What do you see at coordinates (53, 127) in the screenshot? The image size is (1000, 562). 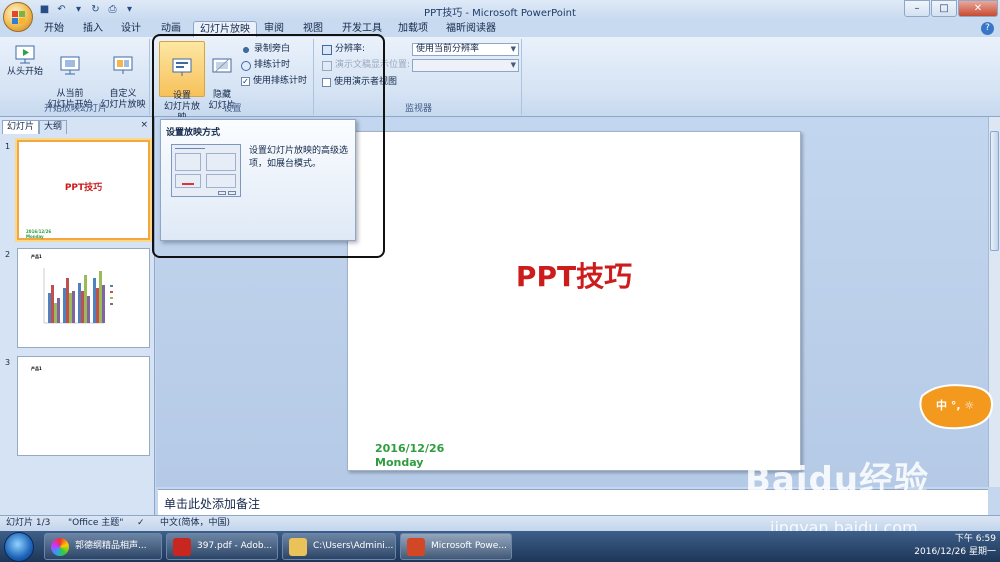 I see `tab-outline-panel: 大纲` at bounding box center [53, 127].